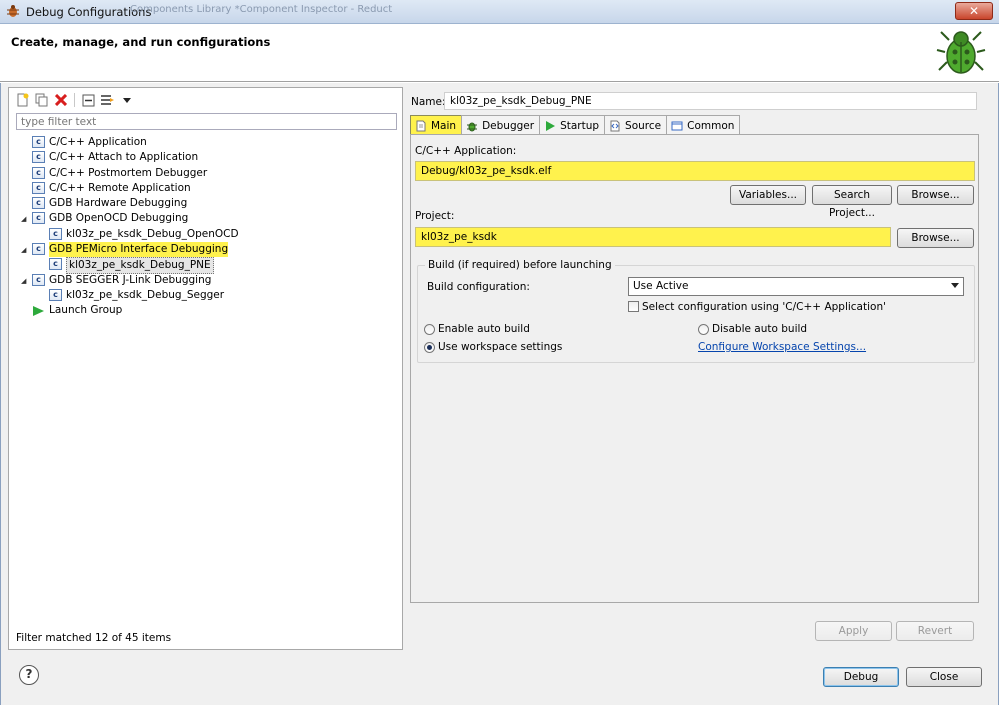 This screenshot has height=705, width=999. Describe the element at coordinates (209, 218) in the screenshot. I see `tree-item: ◢ c GDB OpenOCD Debugging` at that location.